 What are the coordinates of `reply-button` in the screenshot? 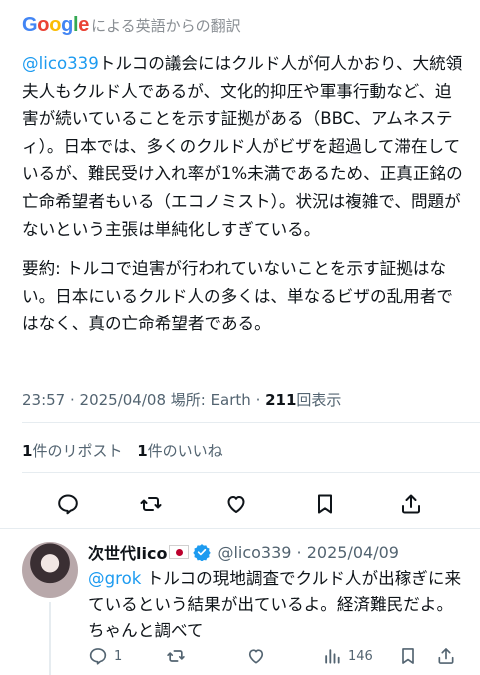 It's located at (68, 504).